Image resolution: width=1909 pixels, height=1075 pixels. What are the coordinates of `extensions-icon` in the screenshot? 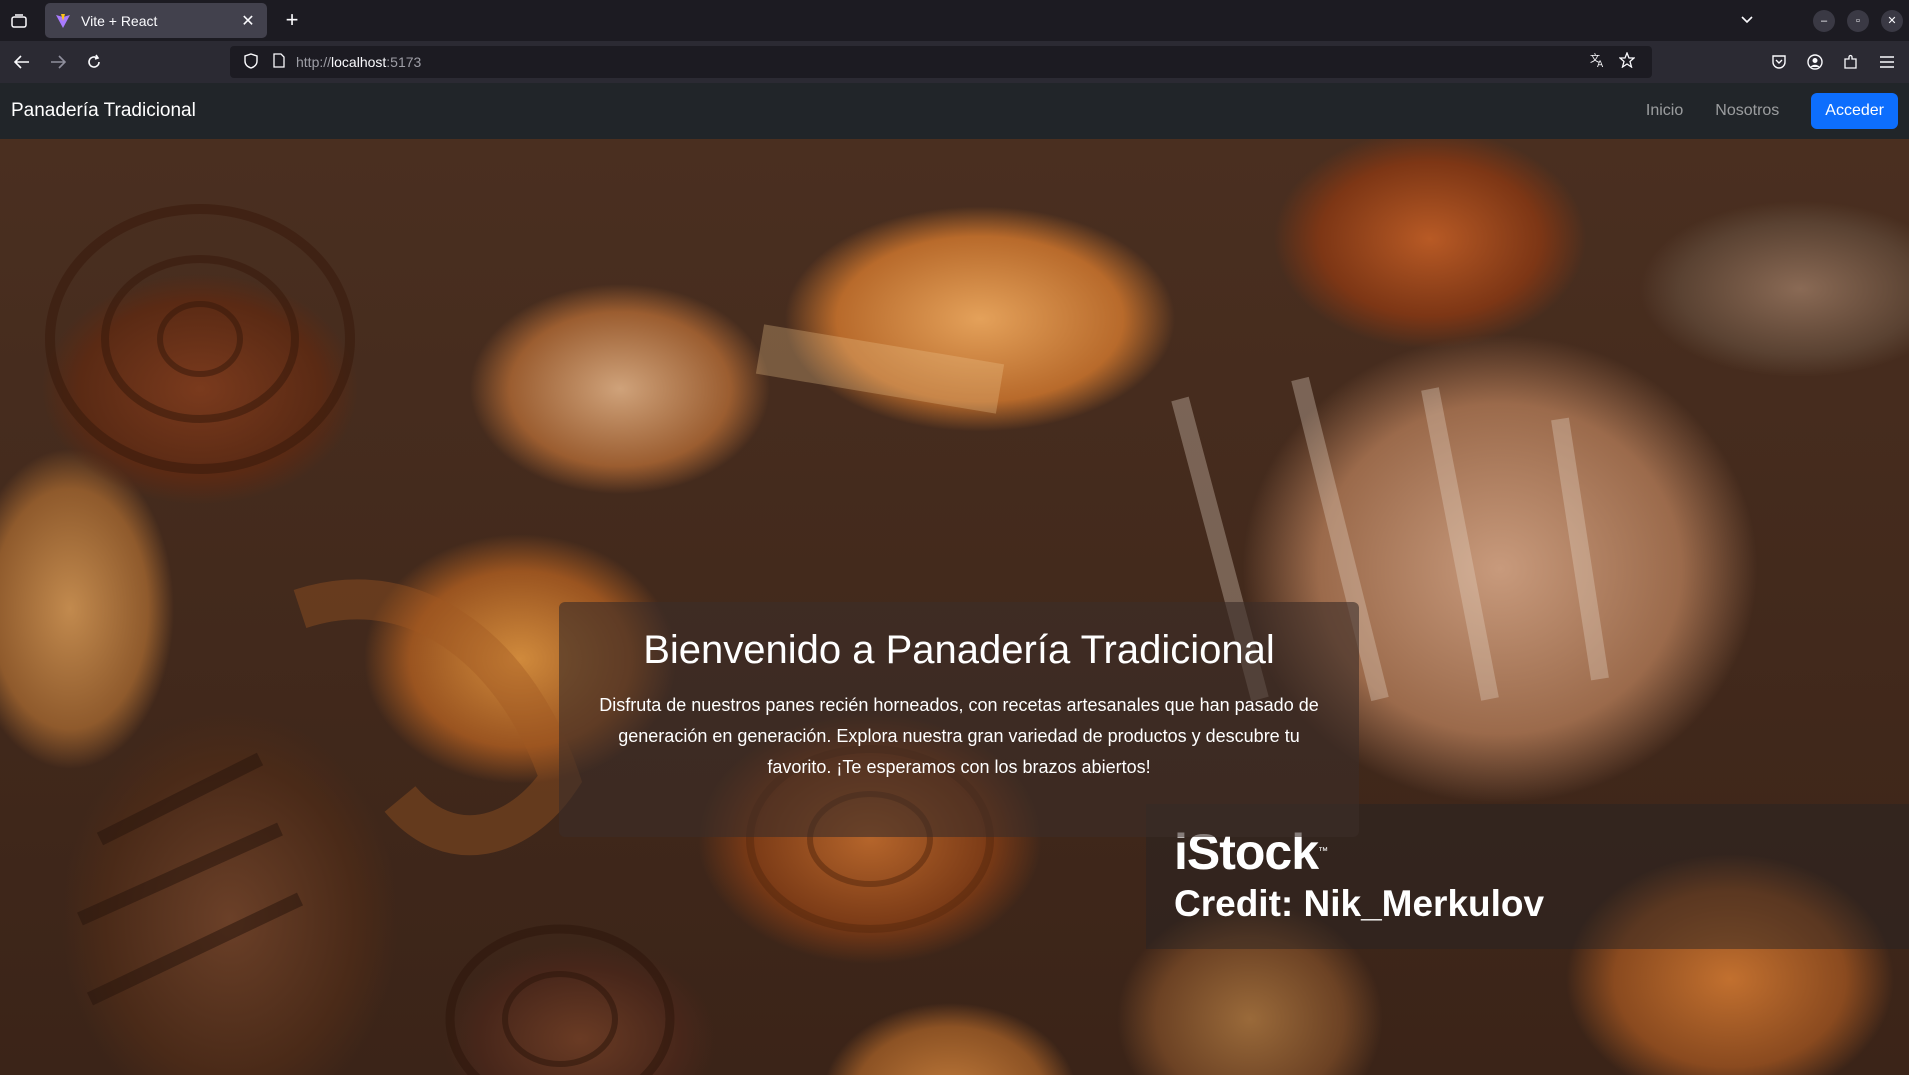 It's located at (1851, 62).